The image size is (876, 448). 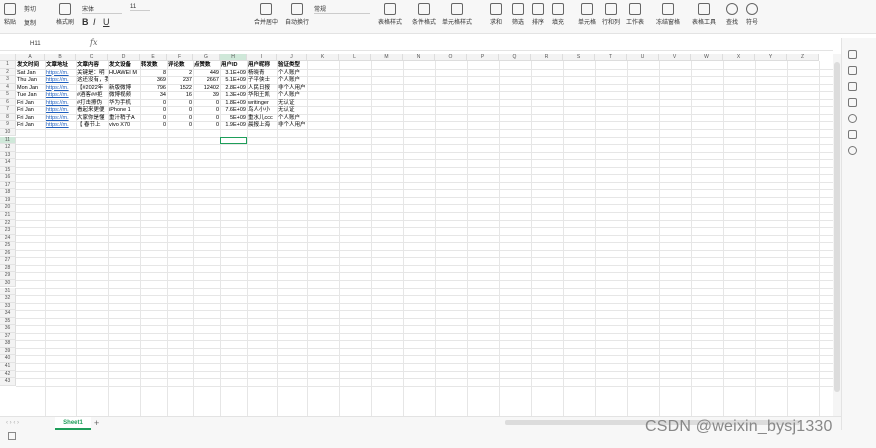 I want to click on history-icon, so click(x=852, y=118).